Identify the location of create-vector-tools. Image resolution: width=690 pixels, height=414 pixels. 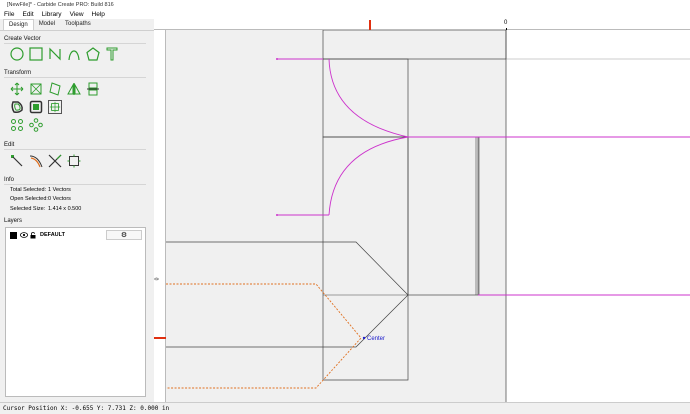
(67, 54).